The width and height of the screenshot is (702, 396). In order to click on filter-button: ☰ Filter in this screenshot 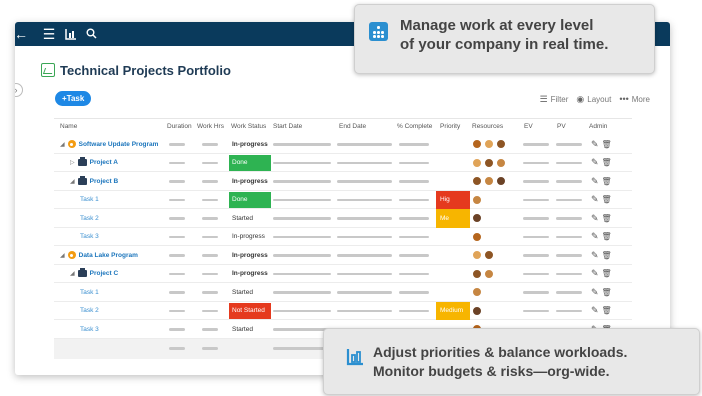, I will do `click(554, 99)`.